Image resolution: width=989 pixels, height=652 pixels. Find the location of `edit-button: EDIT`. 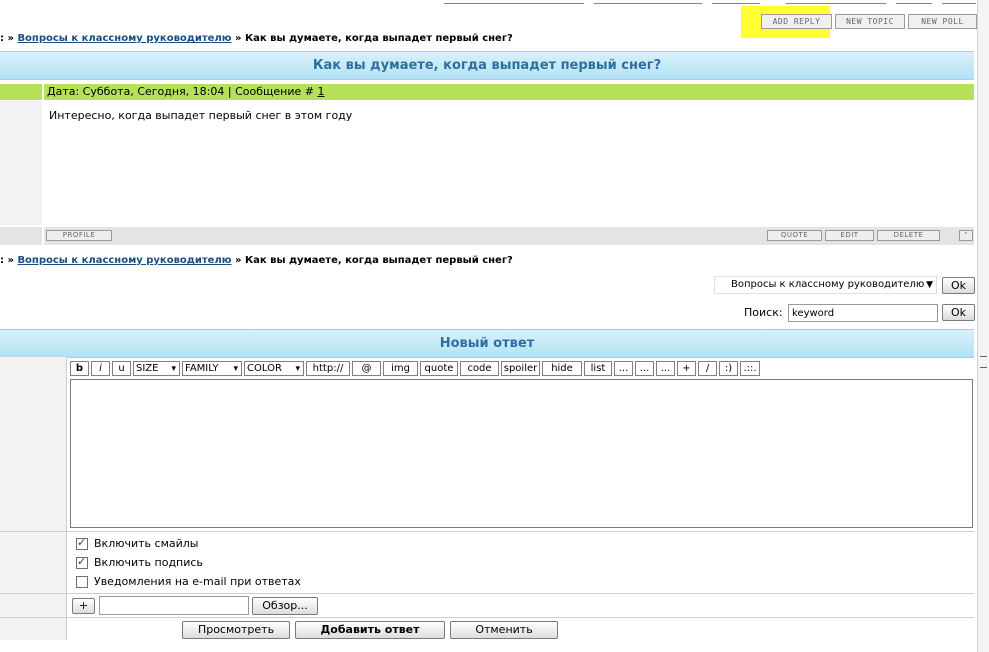

edit-button: EDIT is located at coordinates (849, 235).